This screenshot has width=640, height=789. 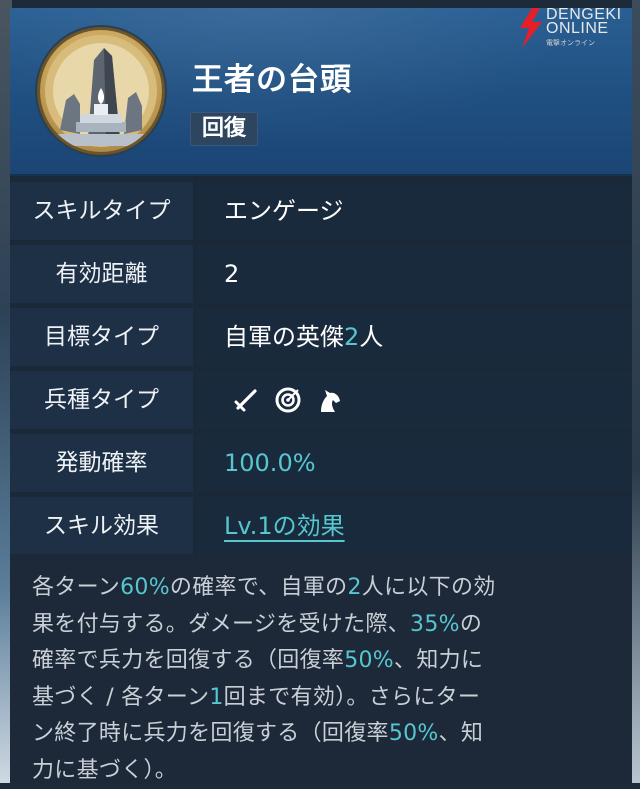 I want to click on attribute-value-cell: Lv.1の効果, so click(x=414, y=526).